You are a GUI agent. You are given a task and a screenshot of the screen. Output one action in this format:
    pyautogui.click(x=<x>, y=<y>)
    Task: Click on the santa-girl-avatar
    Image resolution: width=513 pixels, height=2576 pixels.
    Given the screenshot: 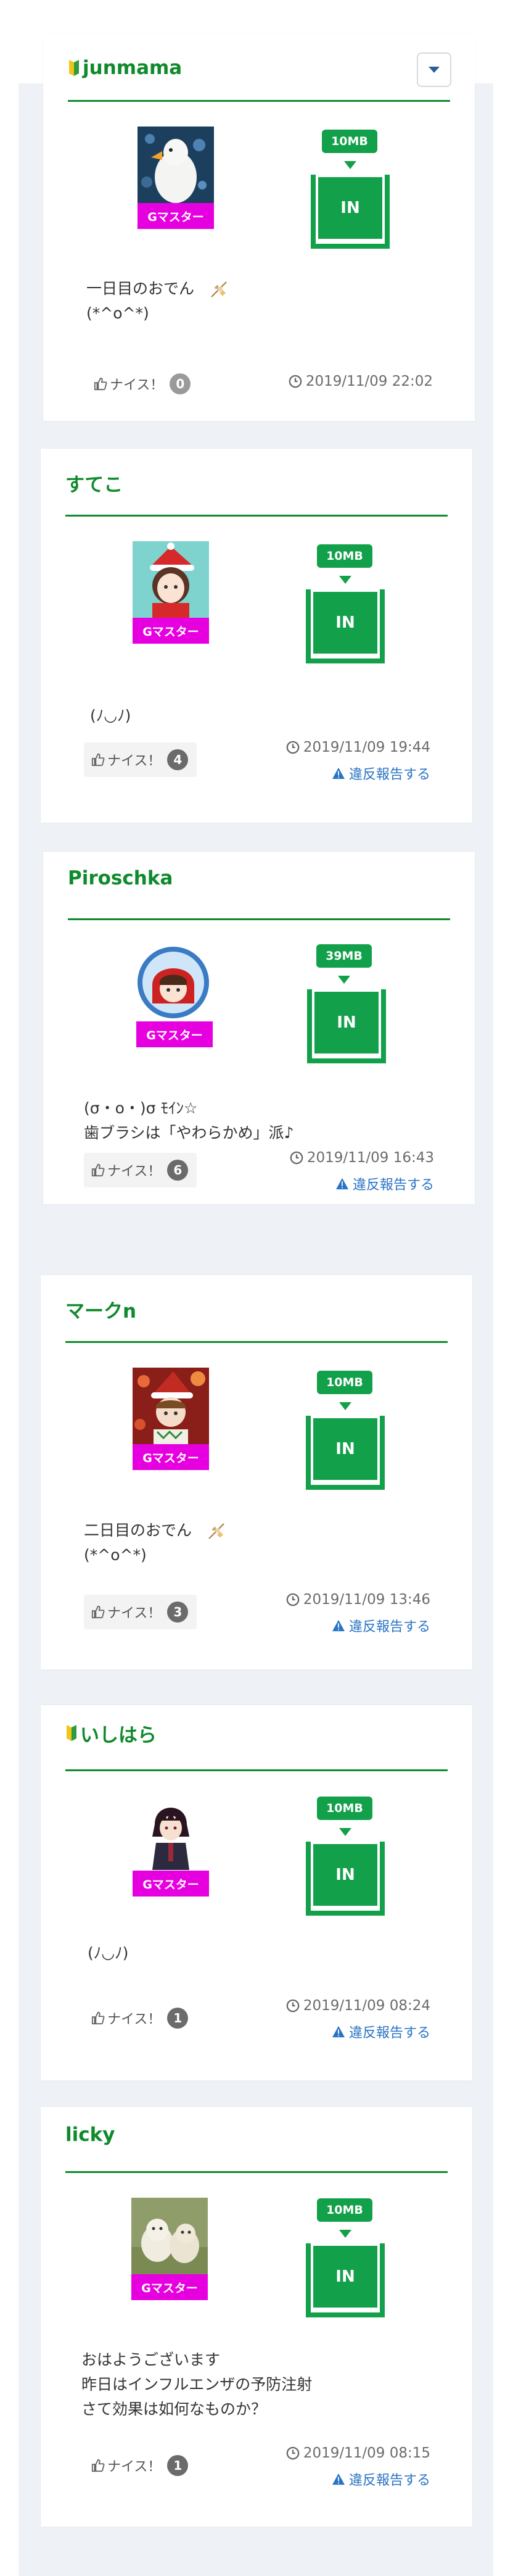 What is the action you would take?
    pyautogui.click(x=171, y=579)
    